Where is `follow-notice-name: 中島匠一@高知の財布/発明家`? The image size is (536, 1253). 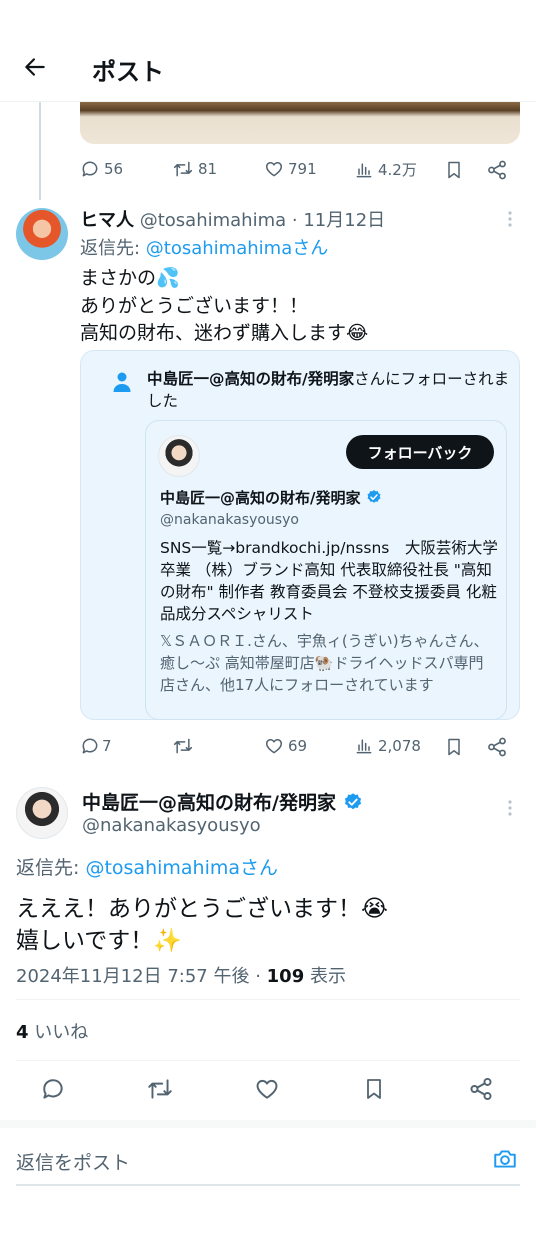 follow-notice-name: 中島匠一@高知の財布/発明家 is located at coordinates (250, 379).